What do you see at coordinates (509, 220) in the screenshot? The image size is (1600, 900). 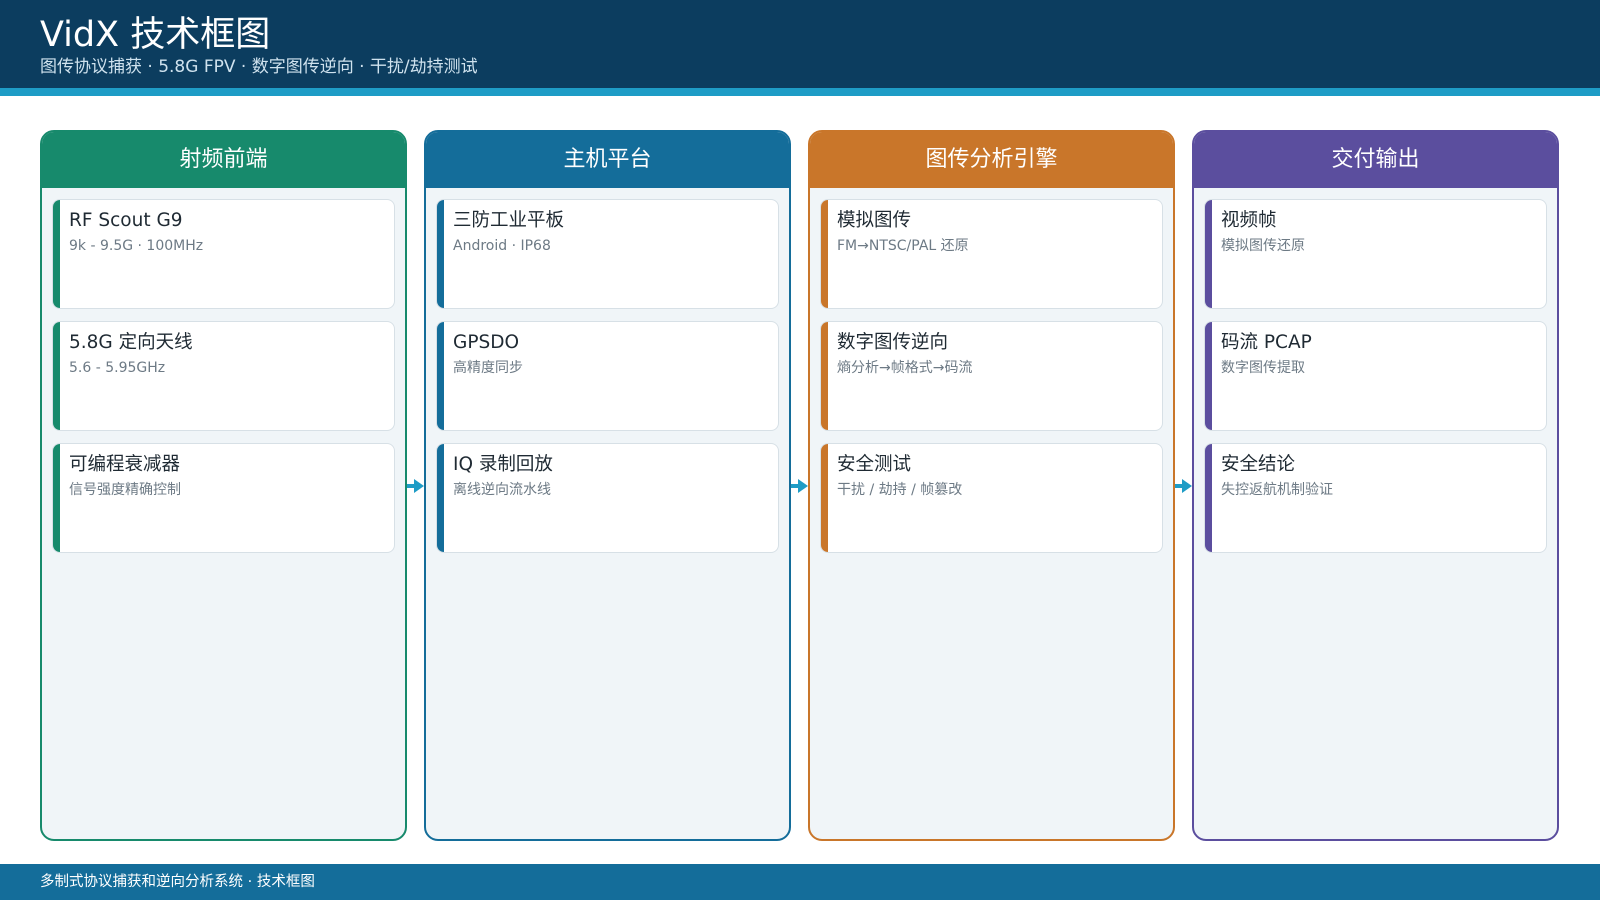 I see `card-title: 三防工业平板` at bounding box center [509, 220].